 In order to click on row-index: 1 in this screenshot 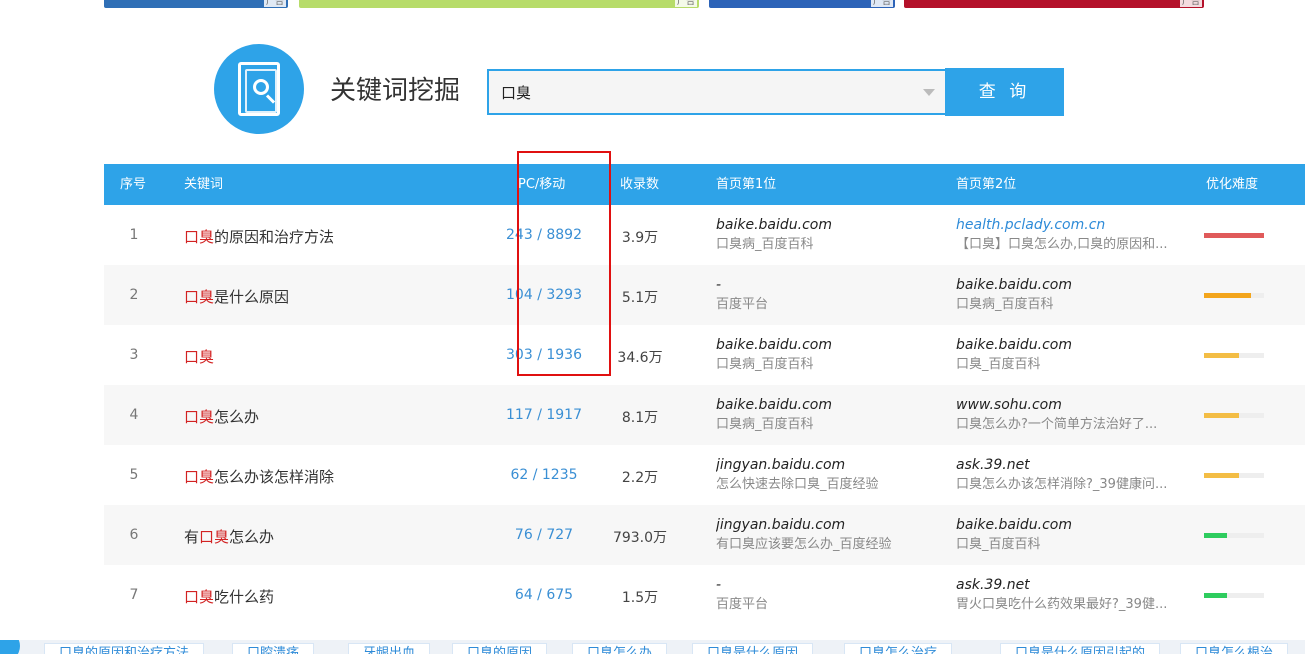, I will do `click(134, 235)`.